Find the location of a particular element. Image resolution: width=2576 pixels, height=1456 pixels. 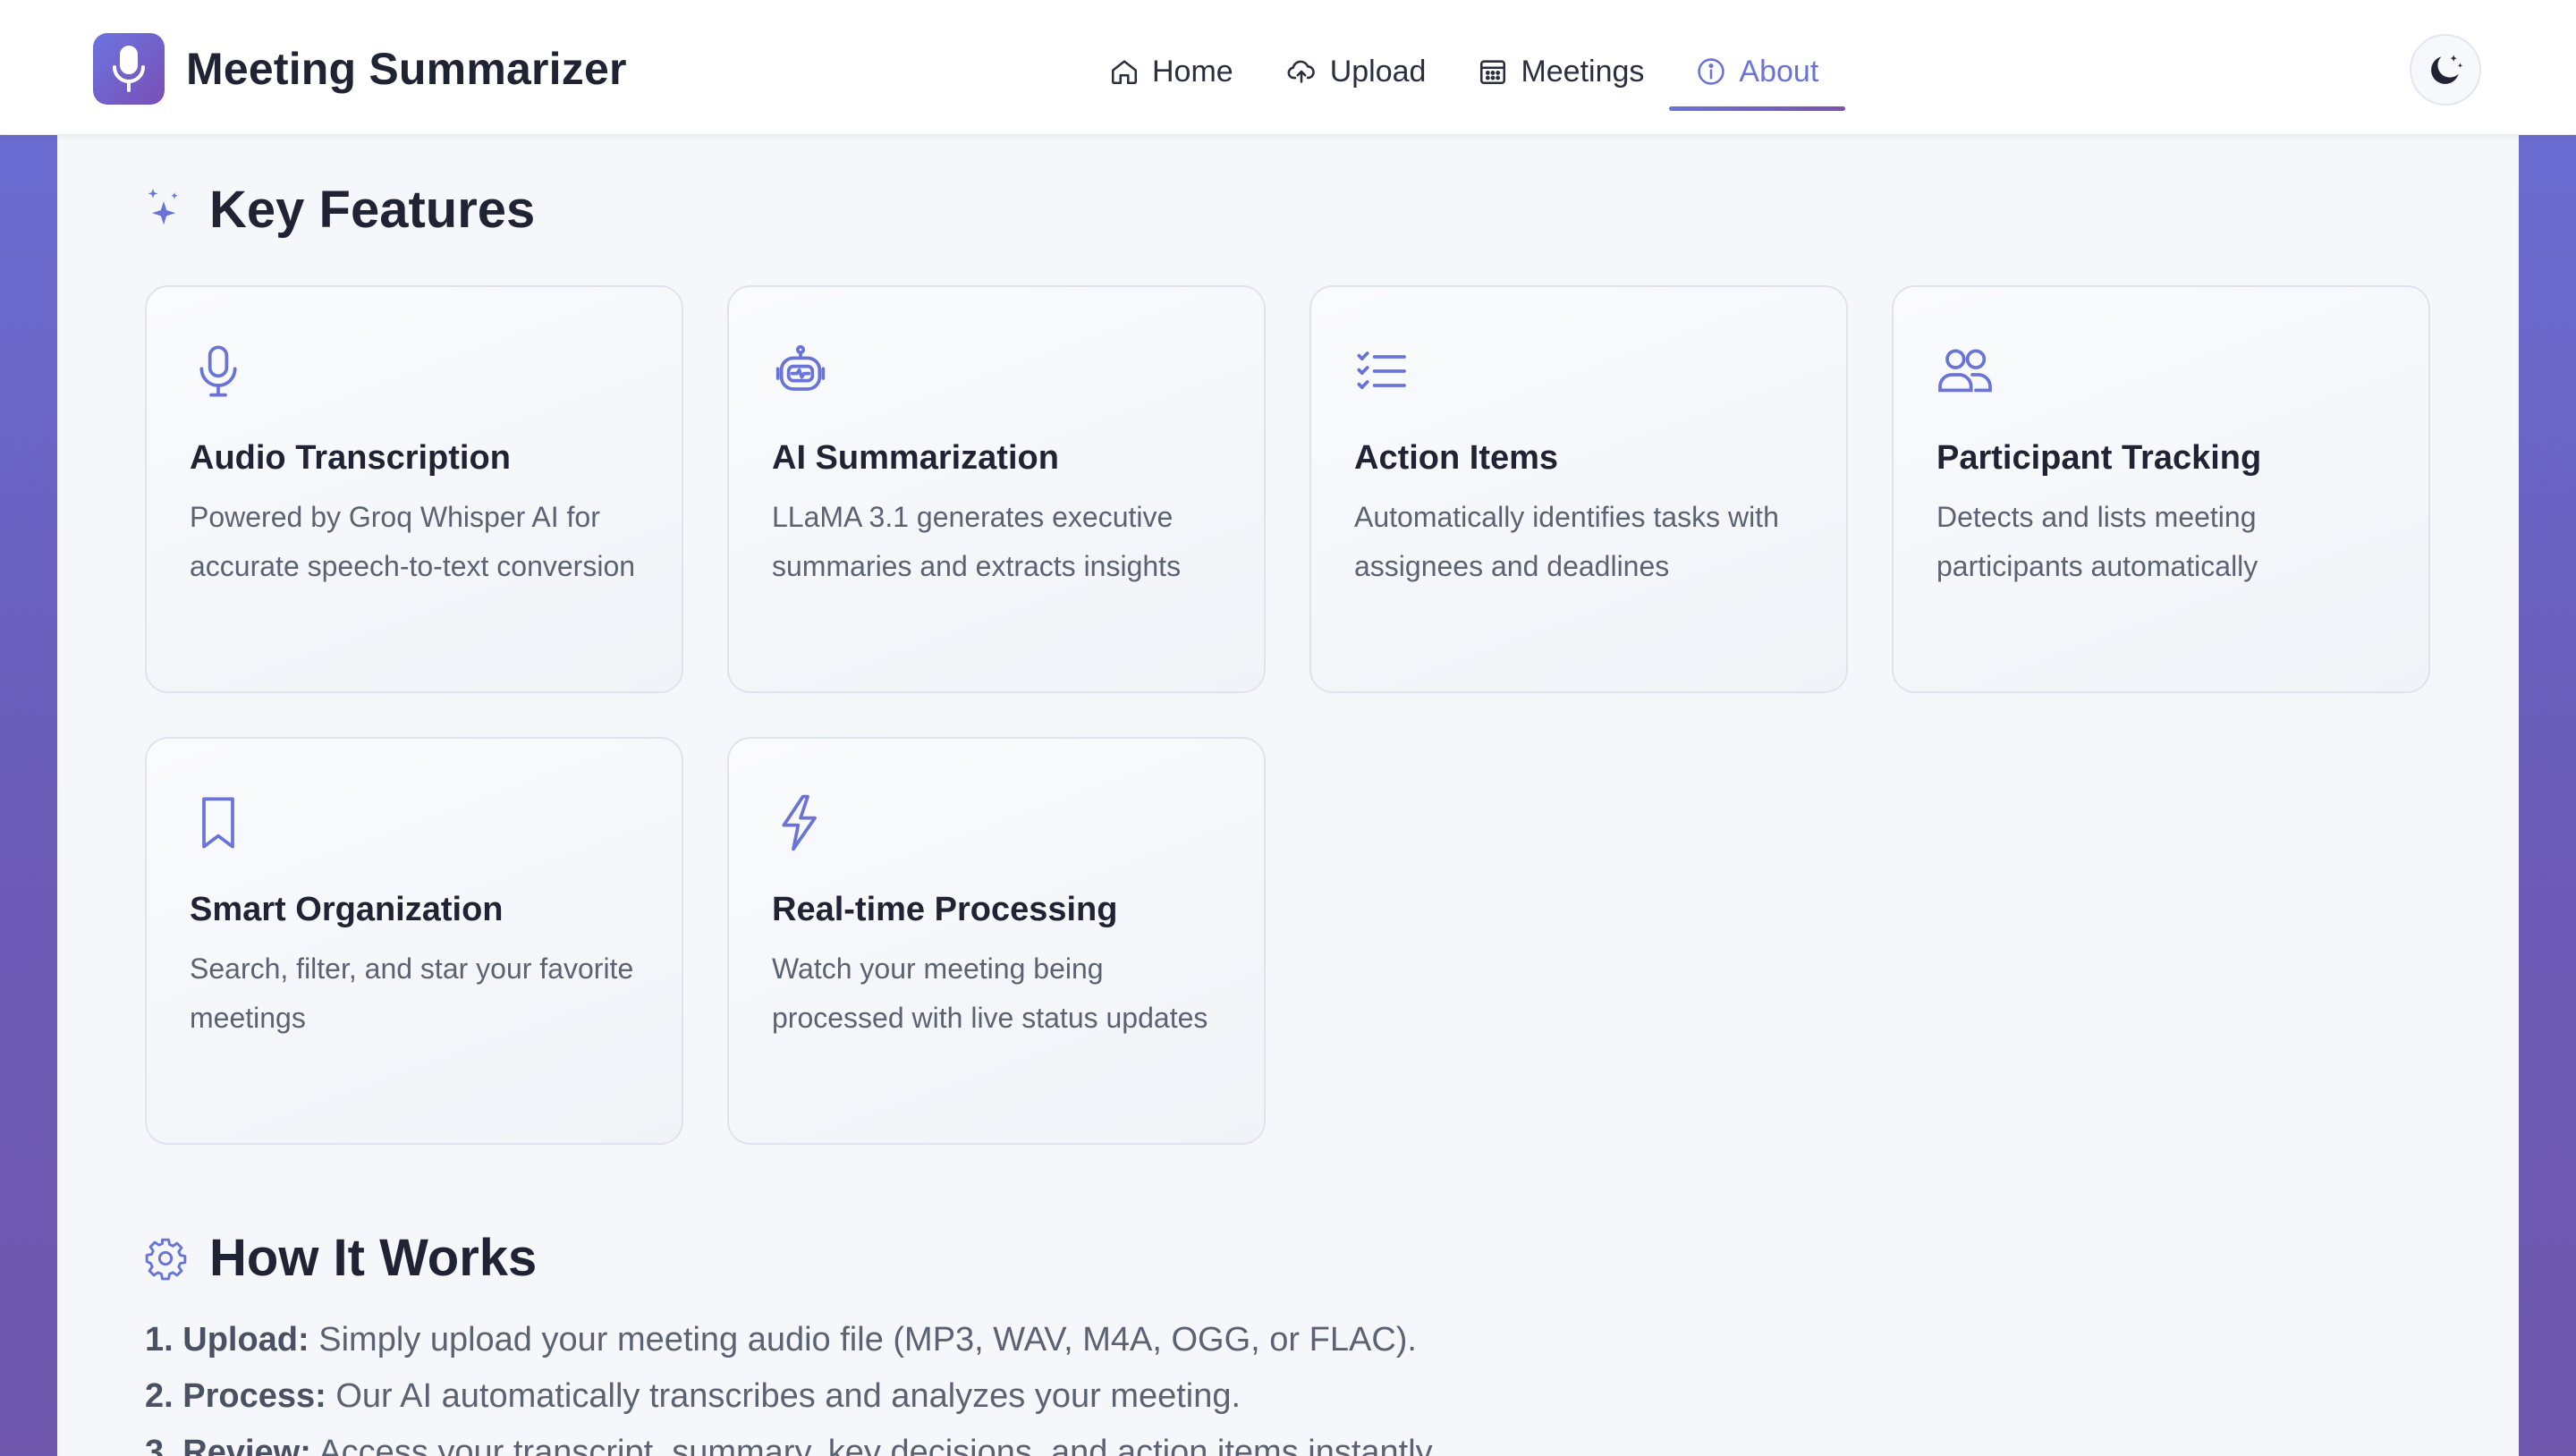

sparkles-icon is located at coordinates (165, 210).